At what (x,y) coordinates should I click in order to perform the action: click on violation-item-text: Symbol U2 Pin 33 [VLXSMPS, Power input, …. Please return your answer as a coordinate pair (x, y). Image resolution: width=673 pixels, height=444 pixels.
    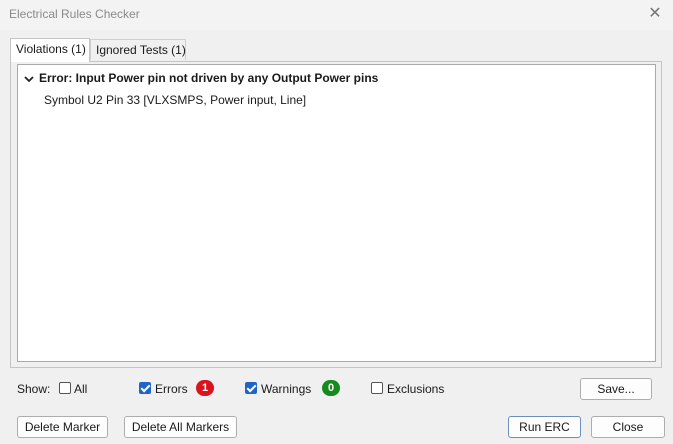
    Looking at the image, I should click on (175, 100).